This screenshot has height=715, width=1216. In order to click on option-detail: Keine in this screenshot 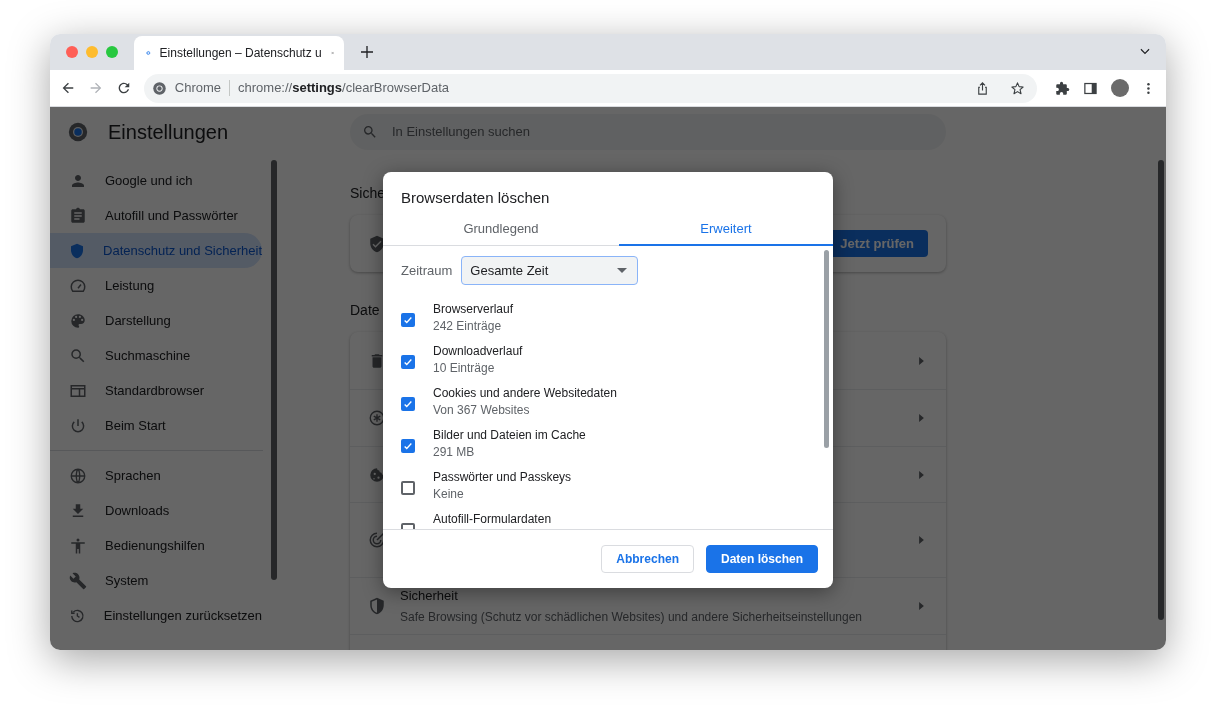, I will do `click(449, 494)`.